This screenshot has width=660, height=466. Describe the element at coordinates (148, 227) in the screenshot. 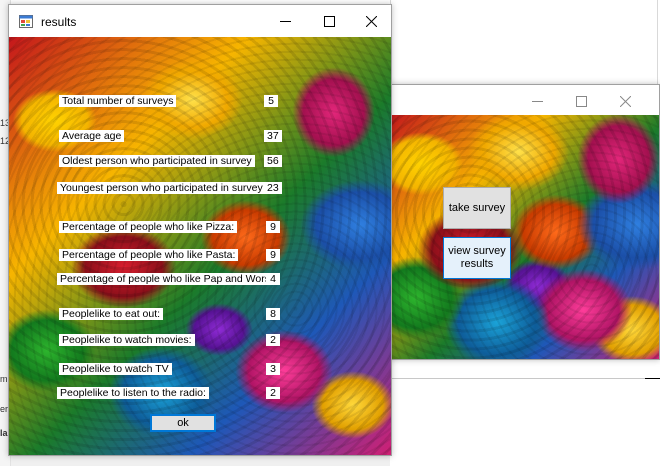

I see `stat-label-pizza: Percentage of people who like Pizza:` at that location.